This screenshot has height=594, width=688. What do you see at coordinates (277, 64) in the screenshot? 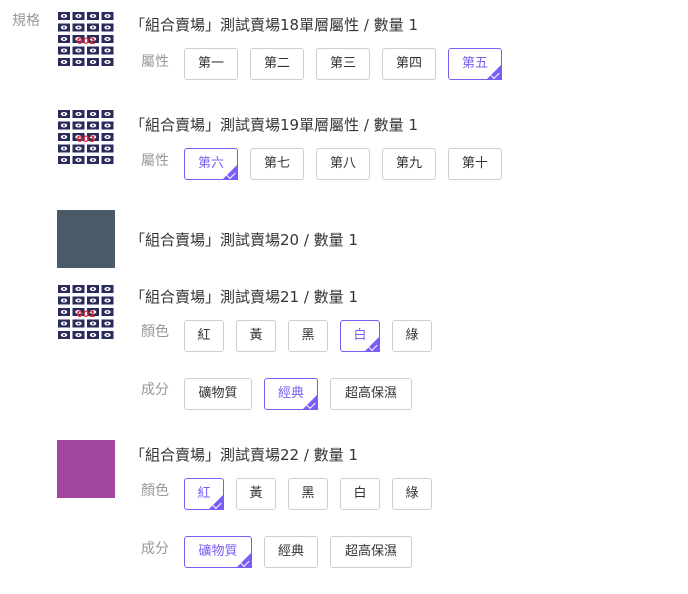
I see `option-button: 第二` at bounding box center [277, 64].